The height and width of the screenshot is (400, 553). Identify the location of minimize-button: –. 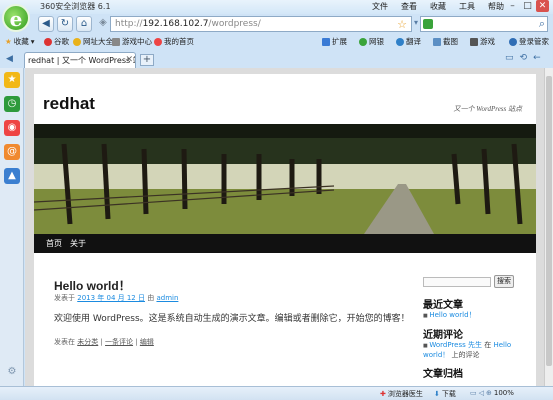
(512, 6).